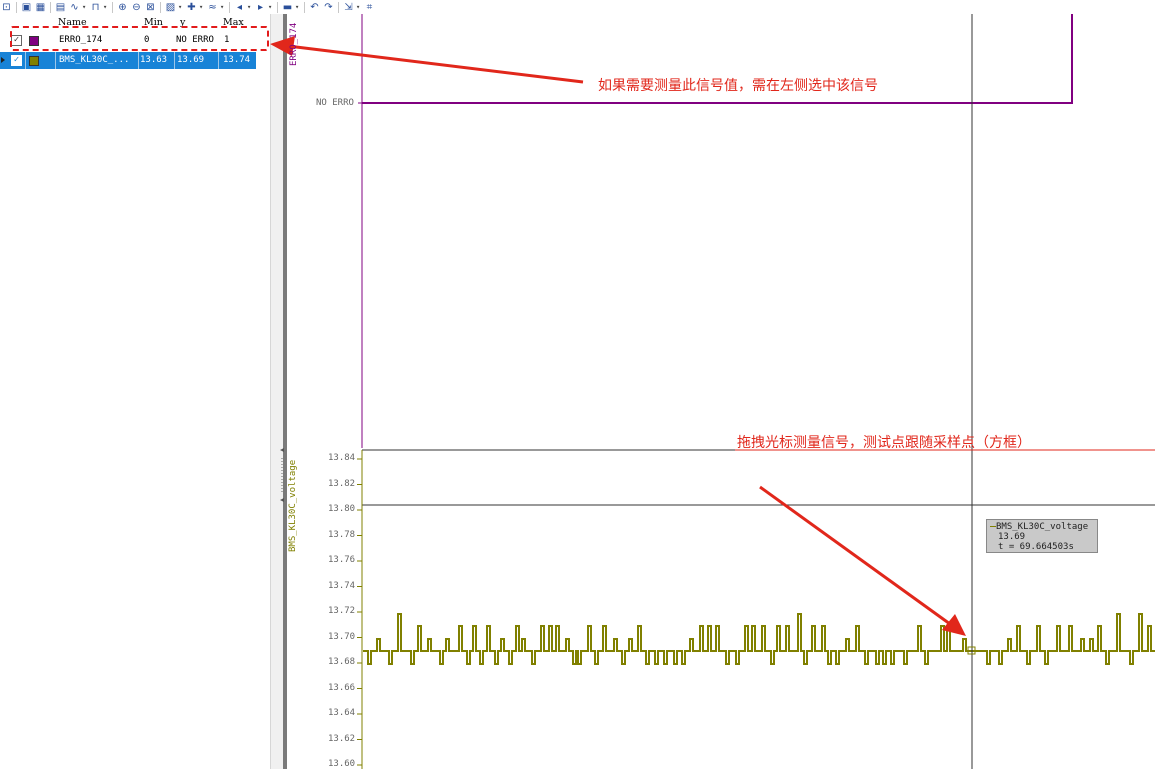 The height and width of the screenshot is (769, 1155). Describe the element at coordinates (74, 7) in the screenshot. I see `chart-sine-icon: ∿` at that location.